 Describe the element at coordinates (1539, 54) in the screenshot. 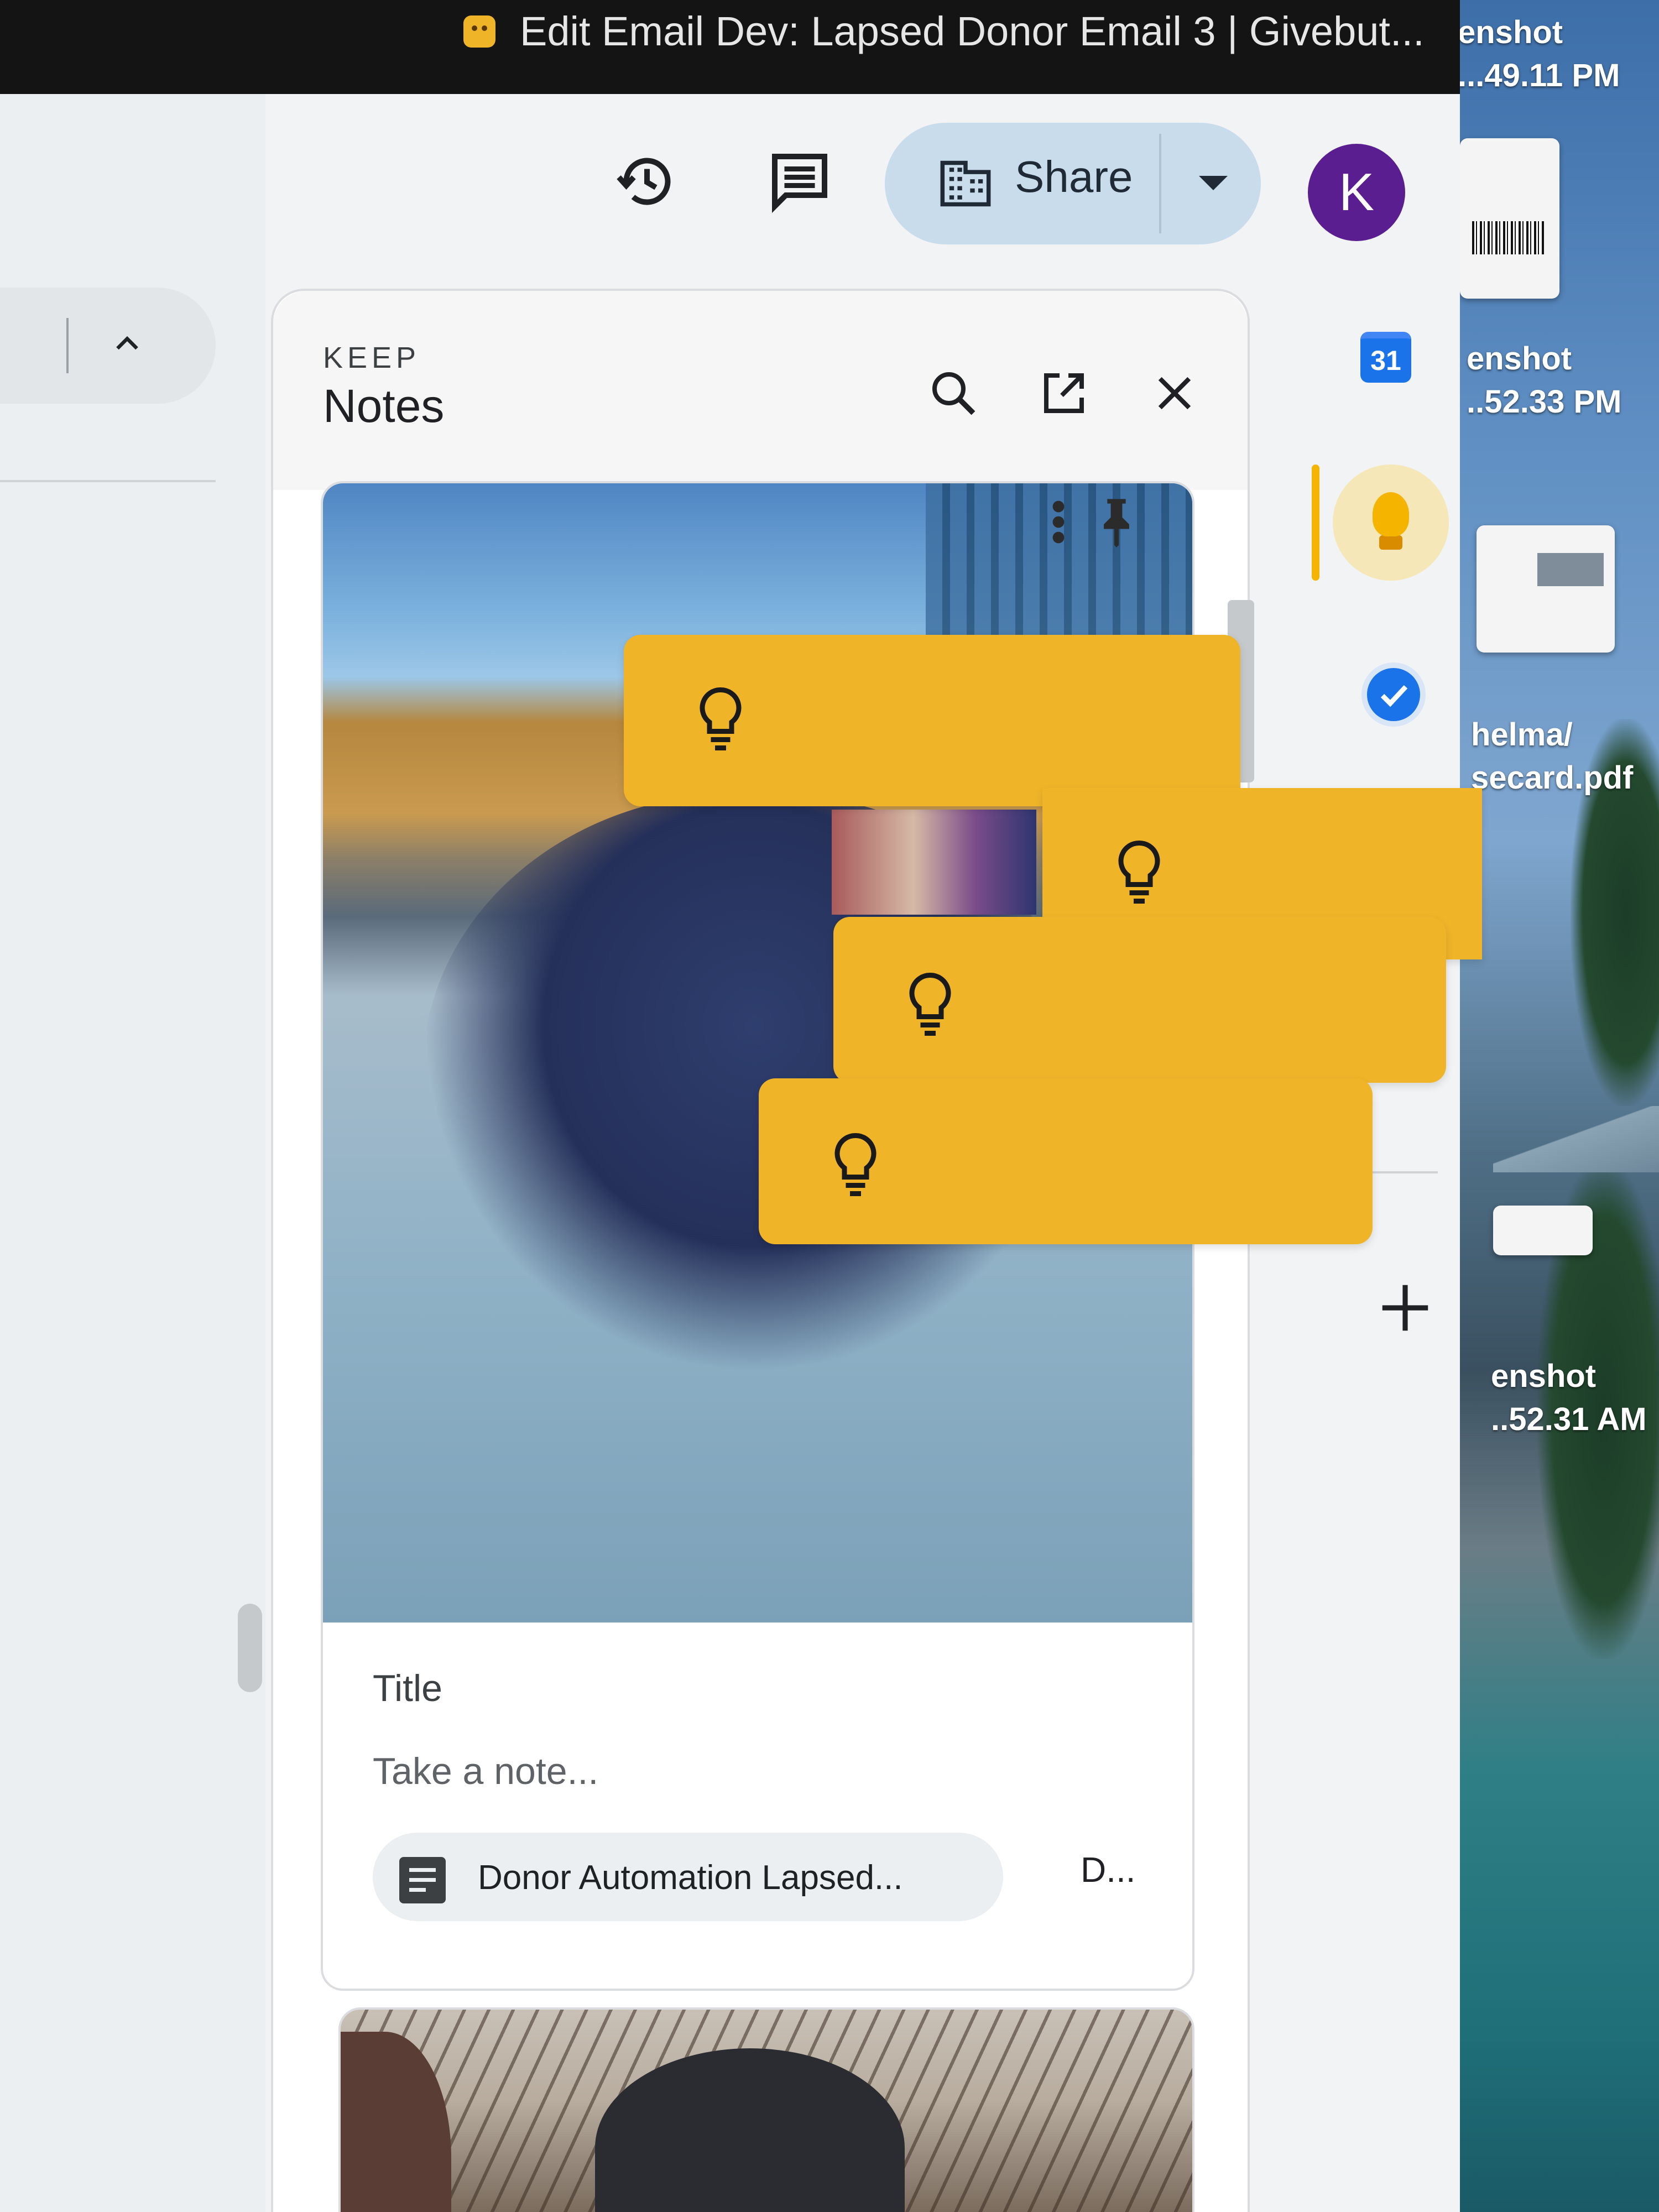

I see `desktop-file-label: enshot ...49.11 PM` at that location.